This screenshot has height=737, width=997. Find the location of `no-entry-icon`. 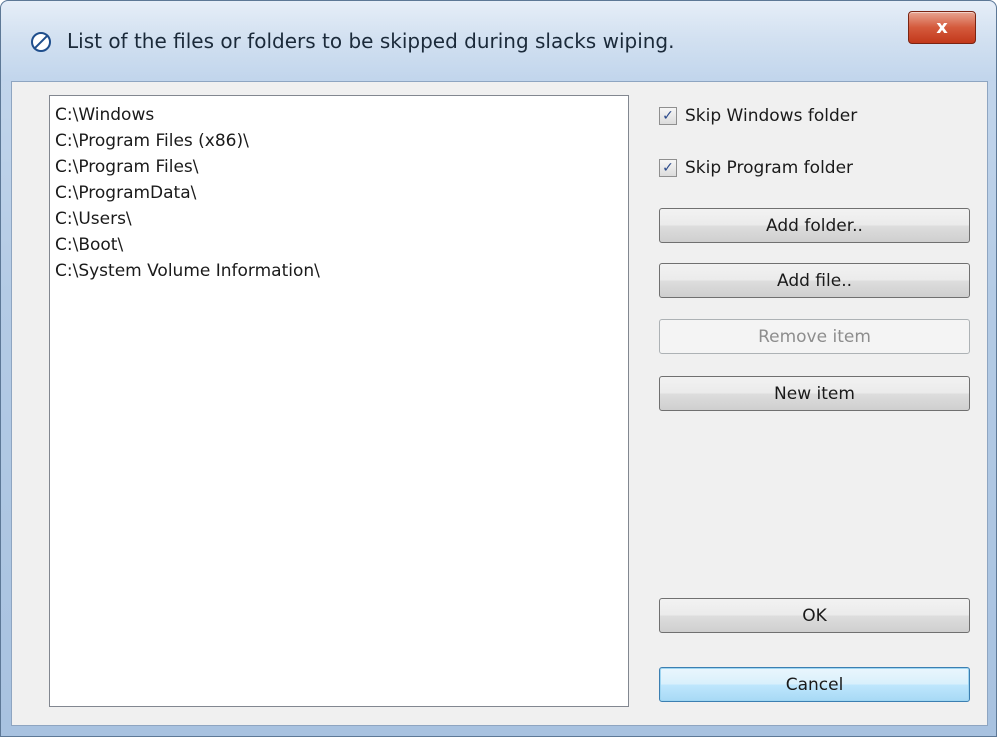

no-entry-icon is located at coordinates (41, 42).